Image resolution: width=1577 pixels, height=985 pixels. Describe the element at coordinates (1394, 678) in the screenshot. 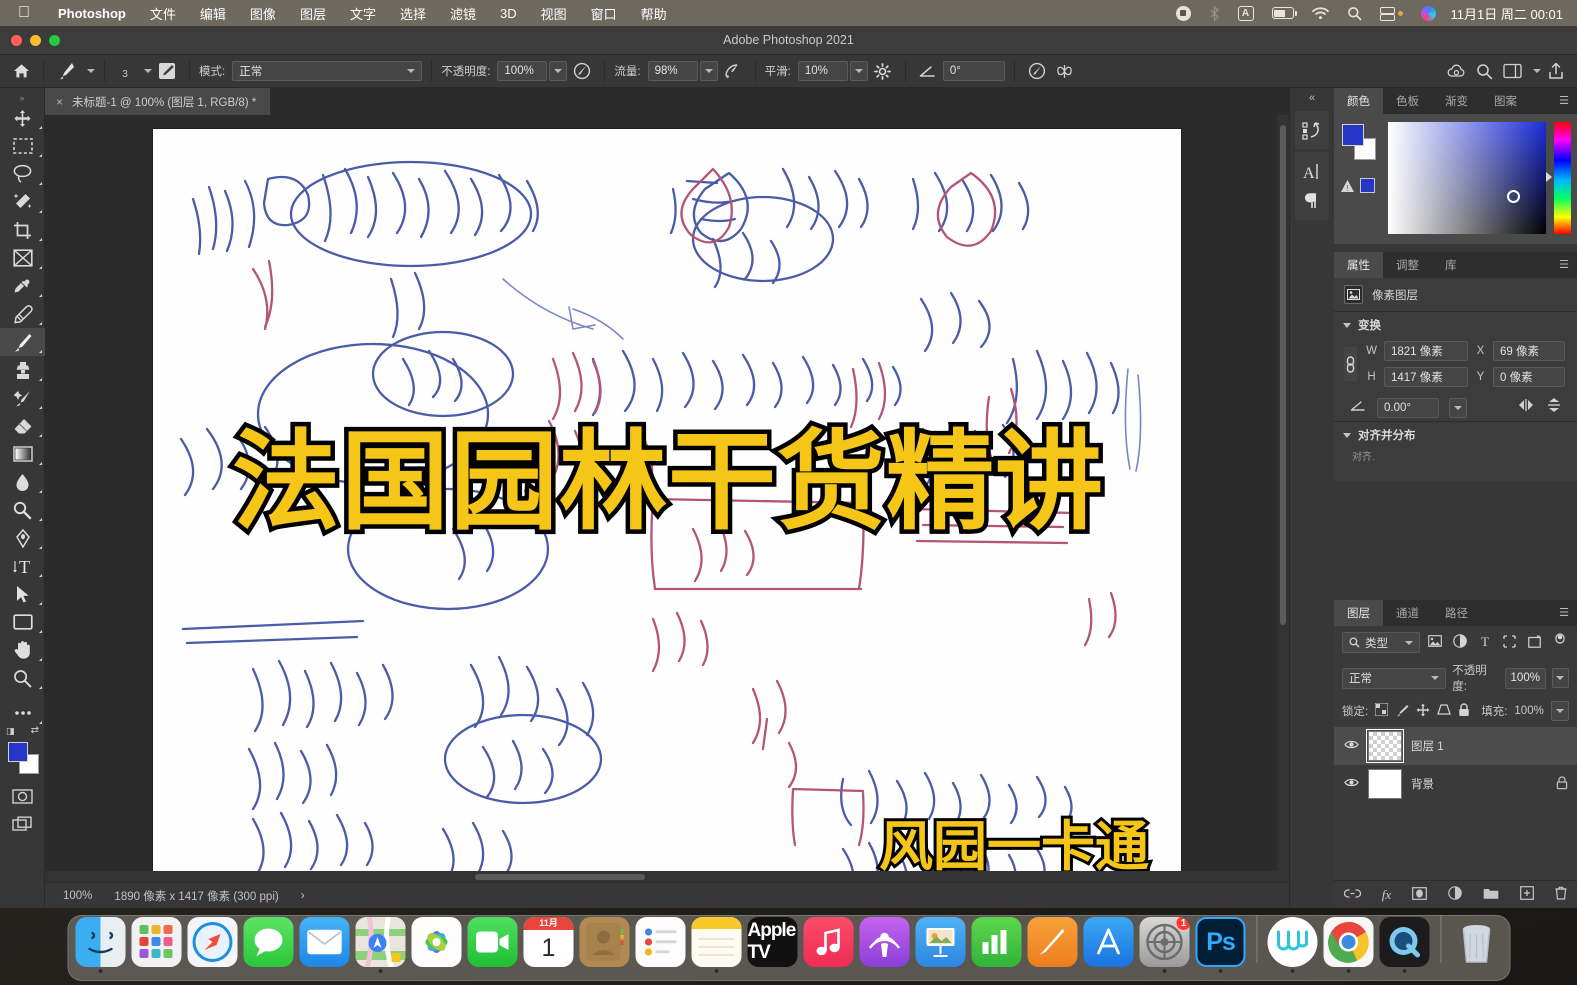

I see `layer-blend-mode-select: 正常` at that location.